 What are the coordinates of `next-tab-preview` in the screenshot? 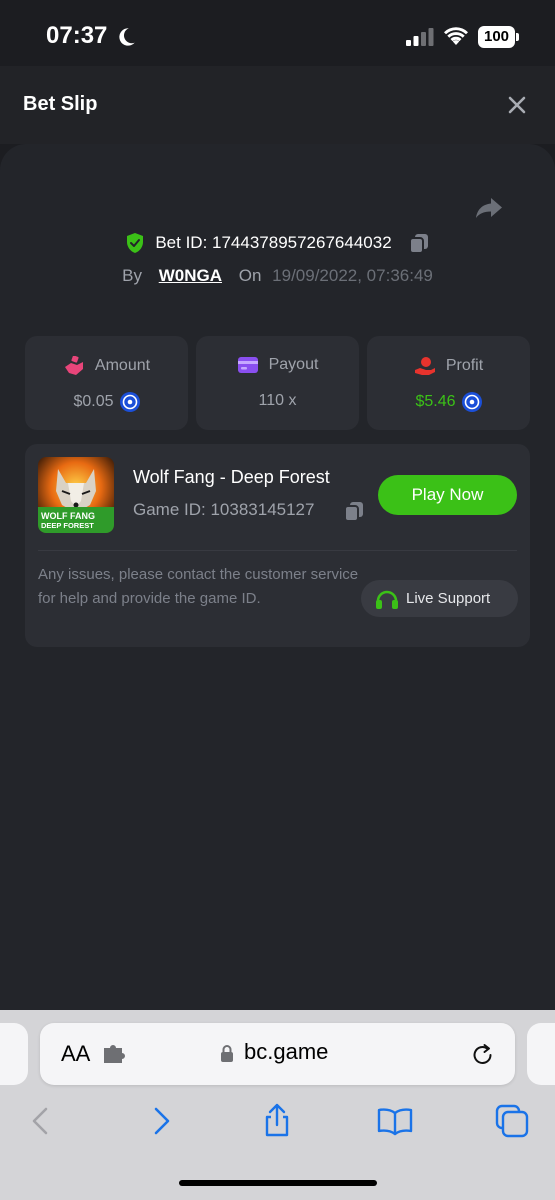 It's located at (541, 1054).